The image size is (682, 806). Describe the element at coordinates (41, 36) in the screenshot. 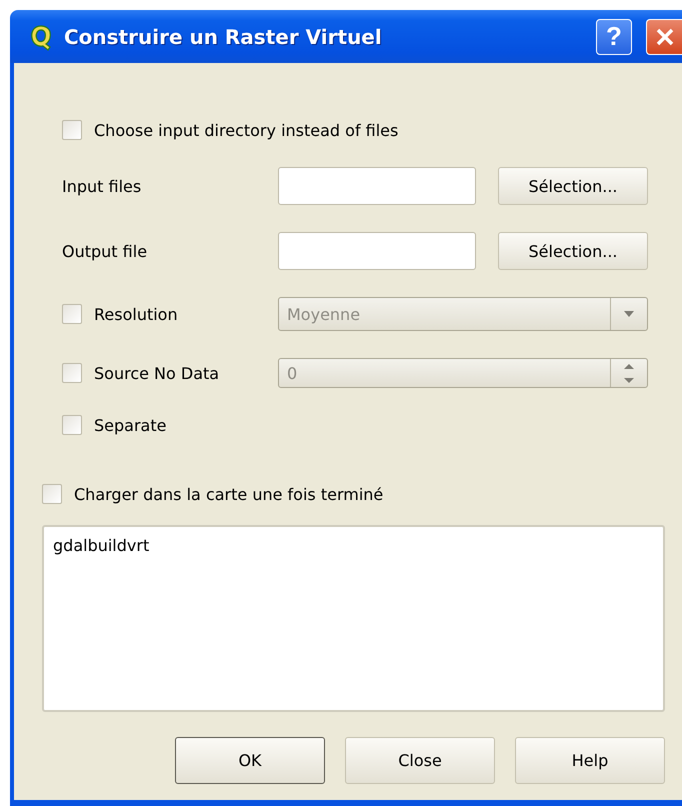

I see `app-logo-icon` at that location.